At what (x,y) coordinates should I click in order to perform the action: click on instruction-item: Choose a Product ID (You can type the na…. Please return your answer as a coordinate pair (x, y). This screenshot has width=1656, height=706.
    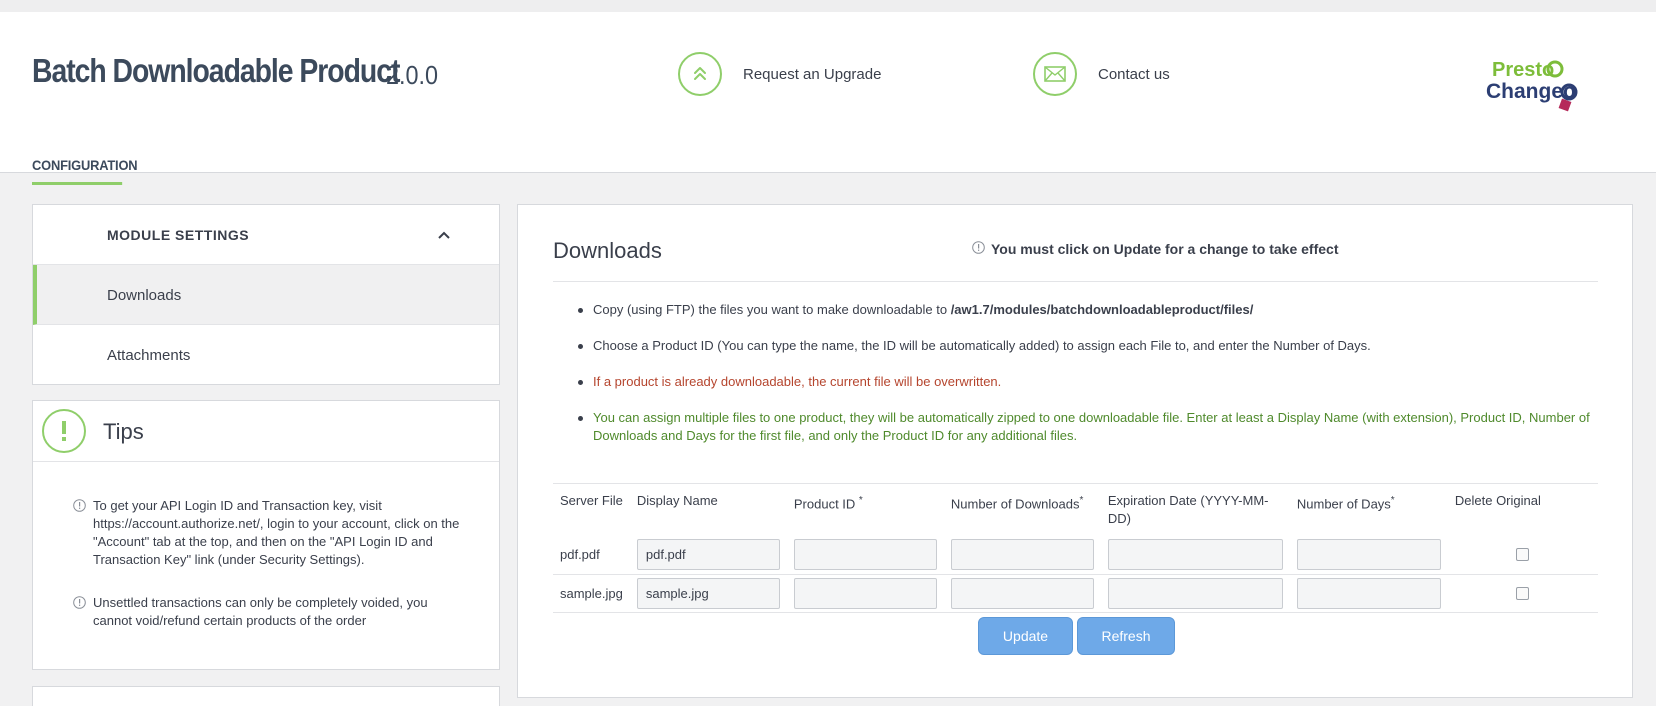
    Looking at the image, I should click on (1075, 346).